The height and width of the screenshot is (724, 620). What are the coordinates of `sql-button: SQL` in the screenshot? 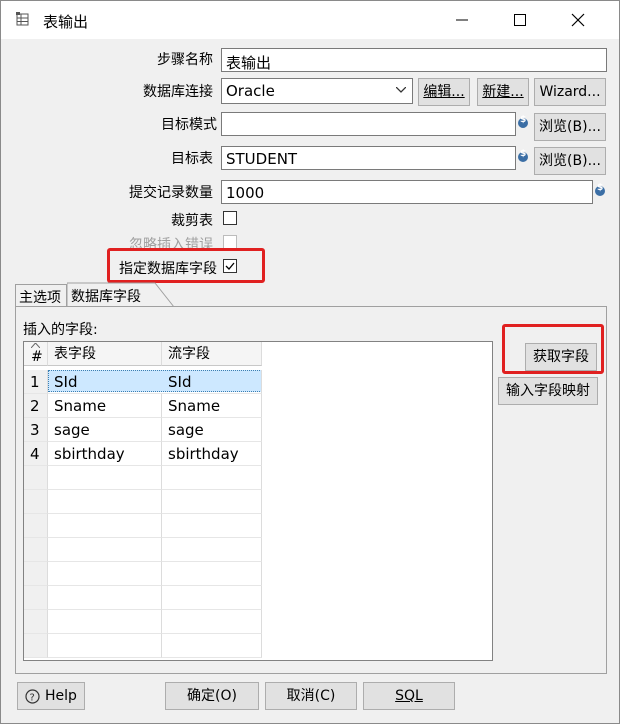 It's located at (409, 696).